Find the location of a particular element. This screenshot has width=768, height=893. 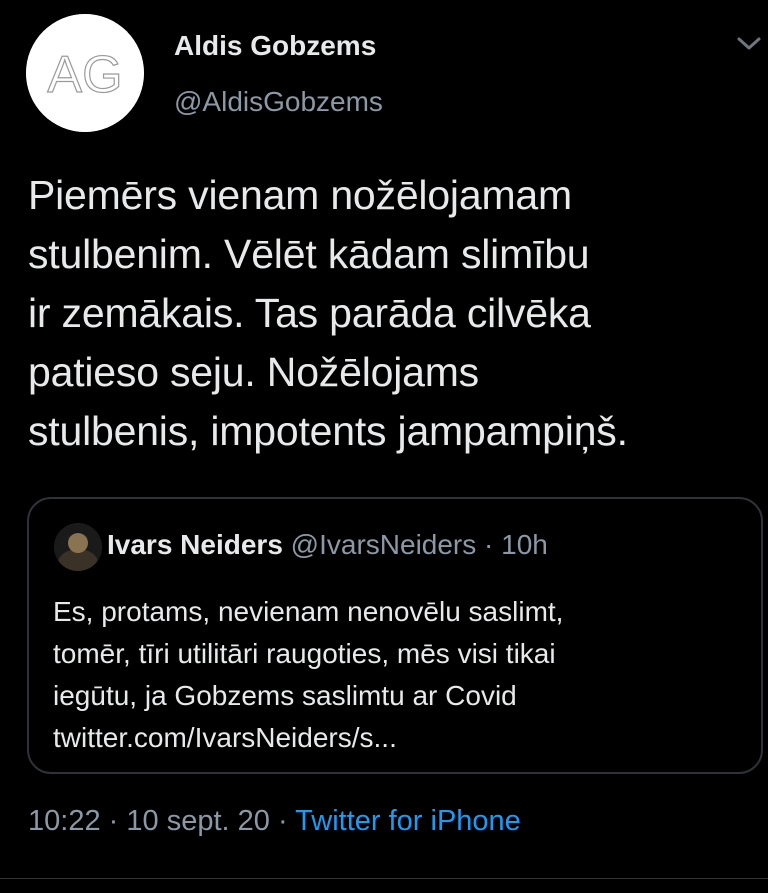

avatar-initials: AG is located at coordinates (84, 75).